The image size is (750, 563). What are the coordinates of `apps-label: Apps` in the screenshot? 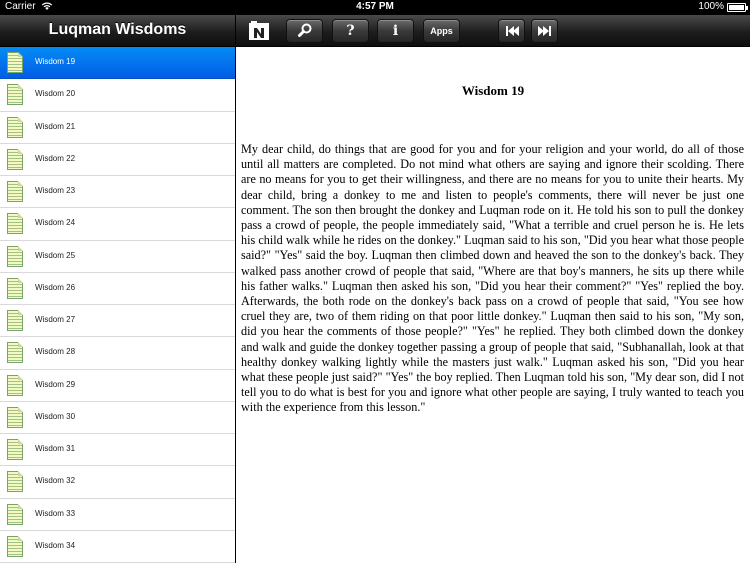 It's located at (441, 31).